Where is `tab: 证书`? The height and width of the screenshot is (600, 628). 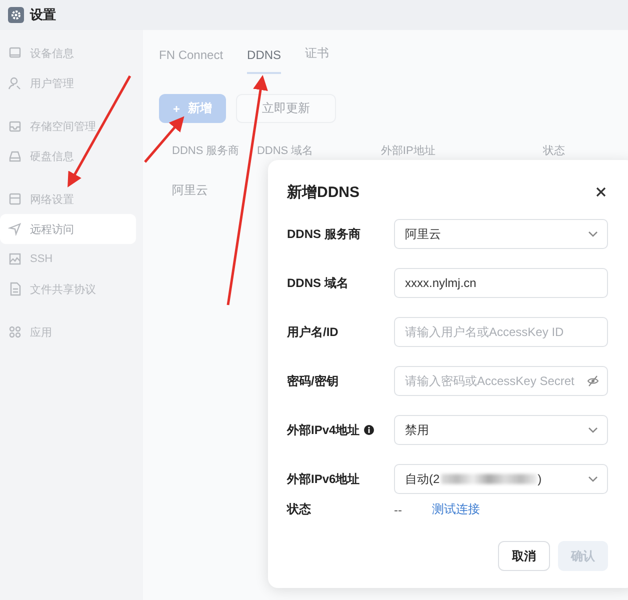 tab: 证书 is located at coordinates (317, 59).